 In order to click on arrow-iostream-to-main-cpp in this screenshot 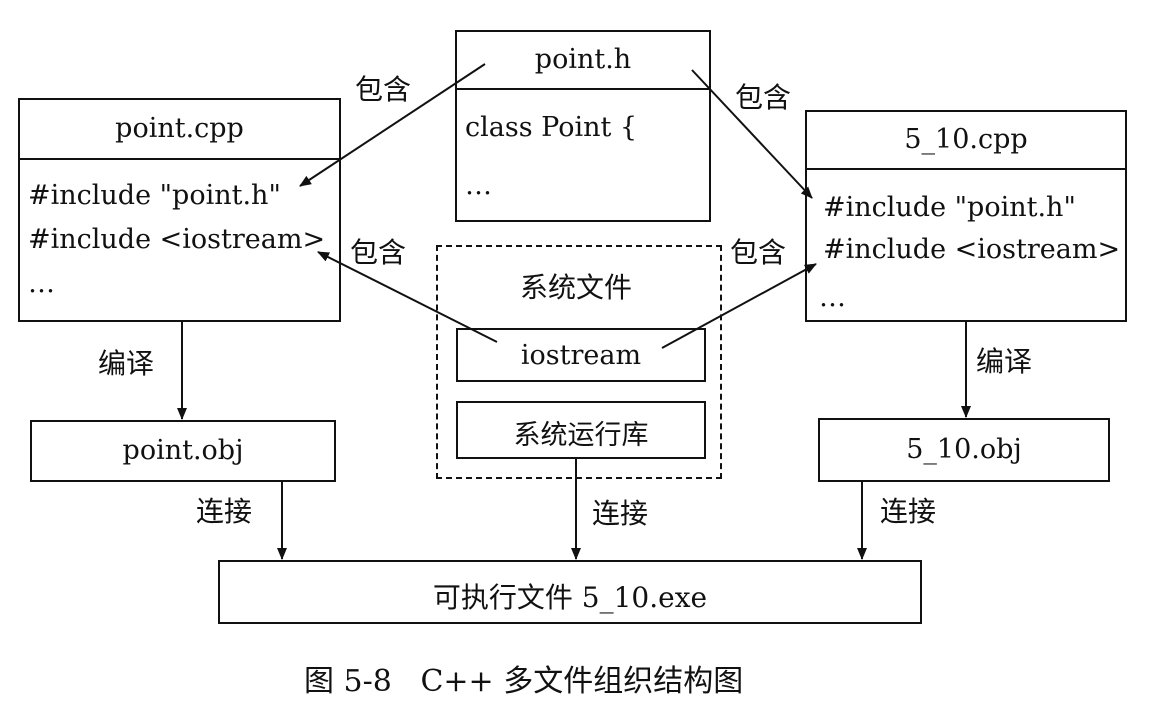, I will do `click(739, 306)`.